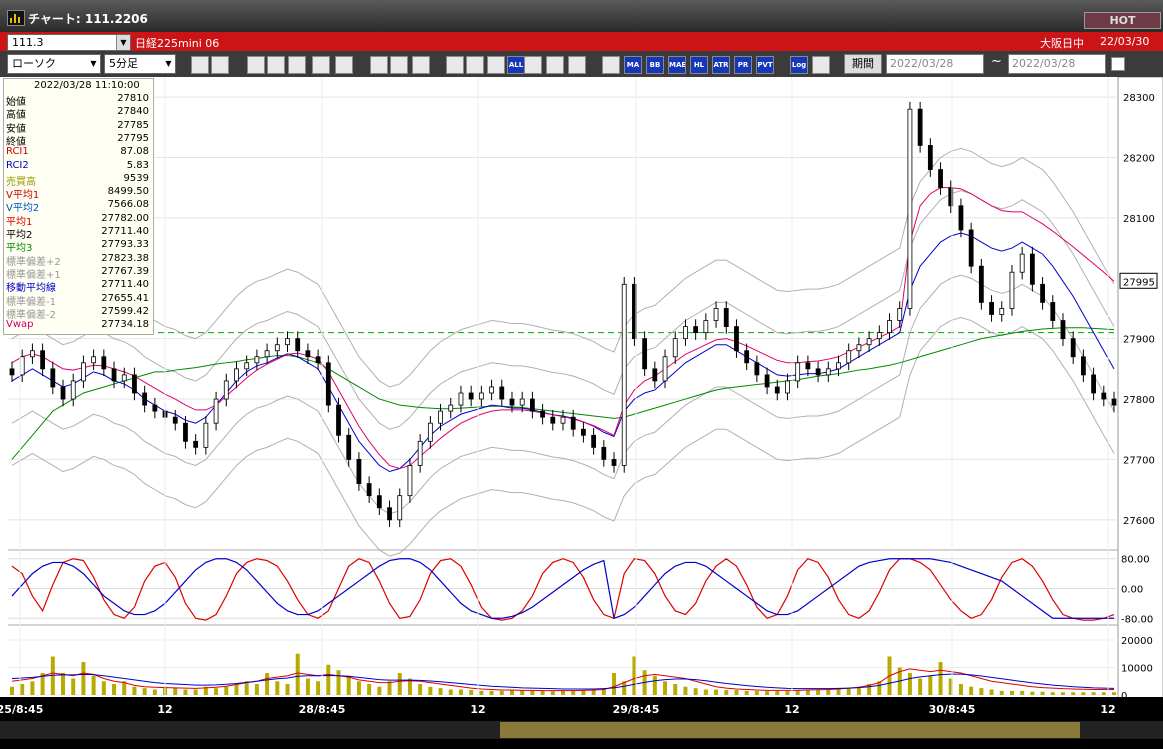 The width and height of the screenshot is (1163, 749). Describe the element at coordinates (256, 65) in the screenshot. I see `arrow-down-icon` at that location.